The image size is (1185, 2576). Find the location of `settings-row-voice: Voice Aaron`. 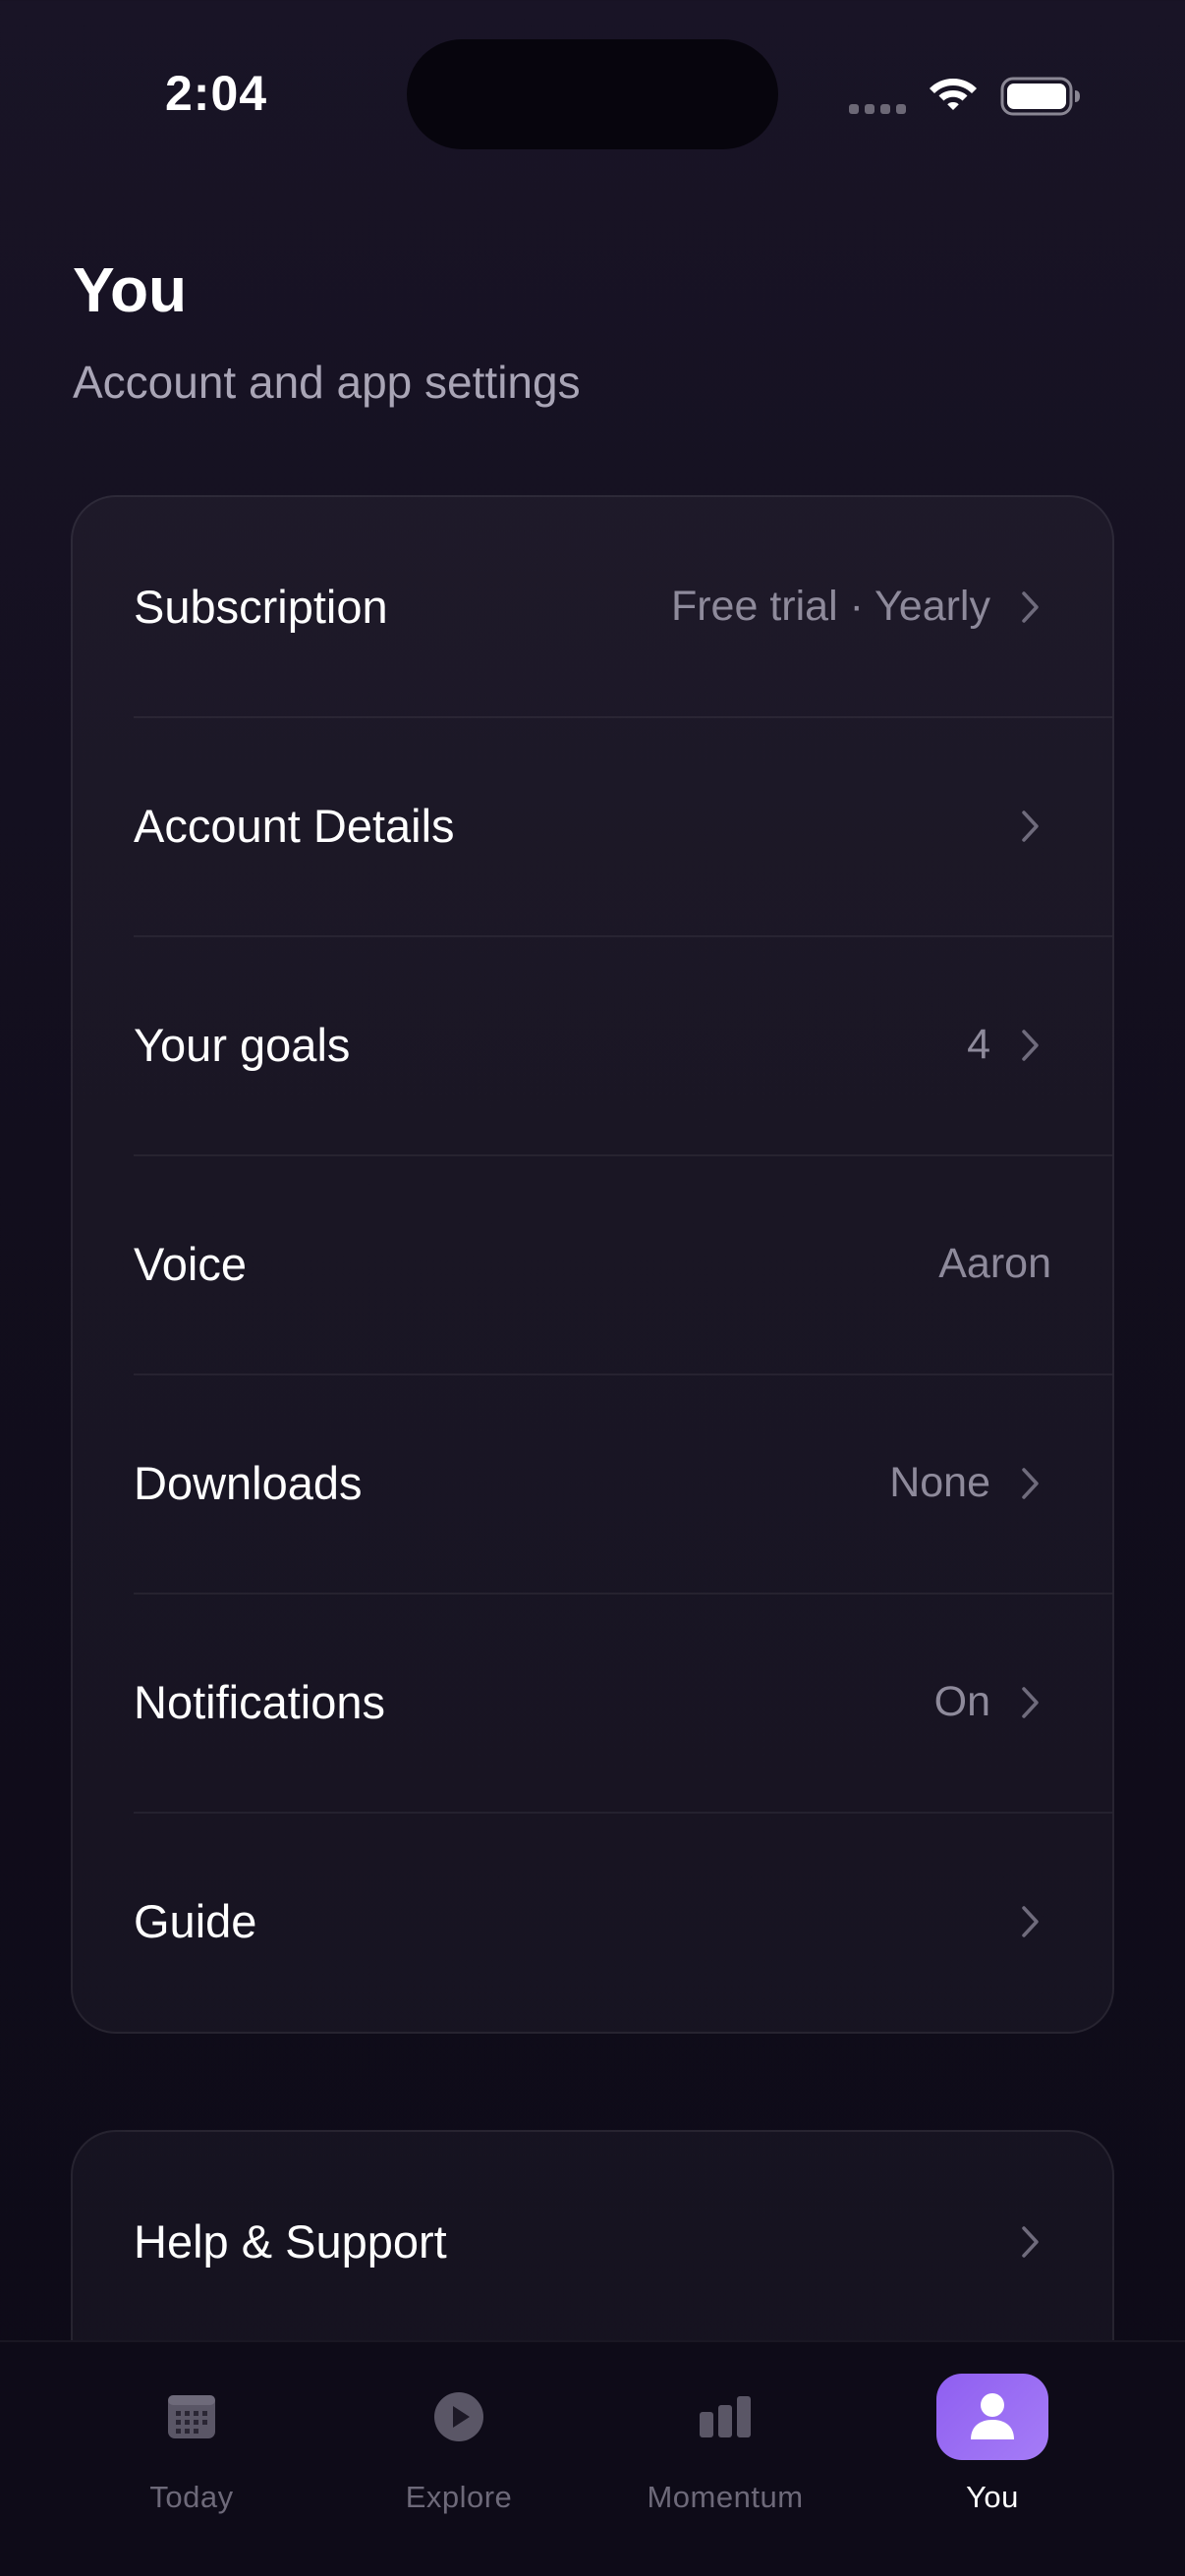

settings-row-voice: Voice Aaron is located at coordinates (592, 1263).